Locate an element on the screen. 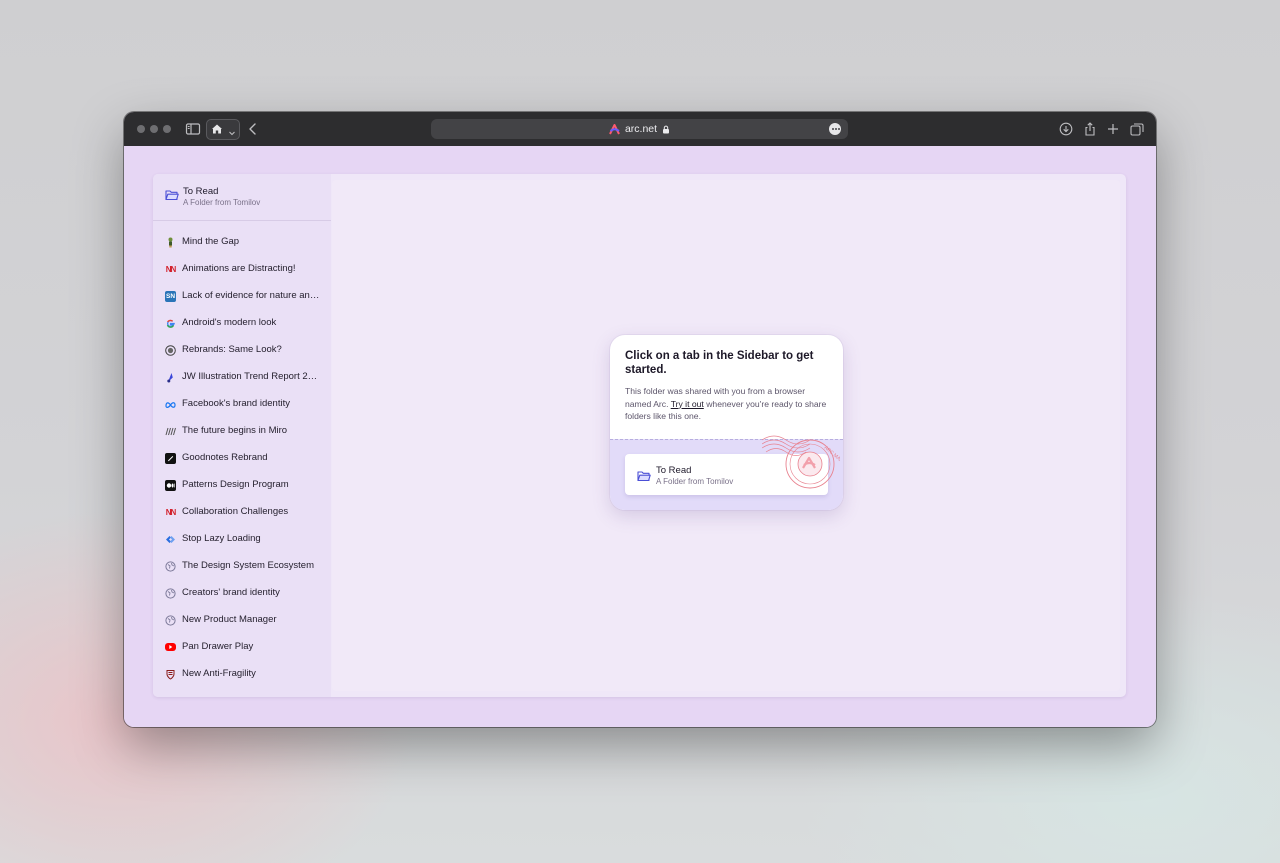 The width and height of the screenshot is (1280, 863). folder-header: To Read A Folder from Tomilov is located at coordinates (242, 197).